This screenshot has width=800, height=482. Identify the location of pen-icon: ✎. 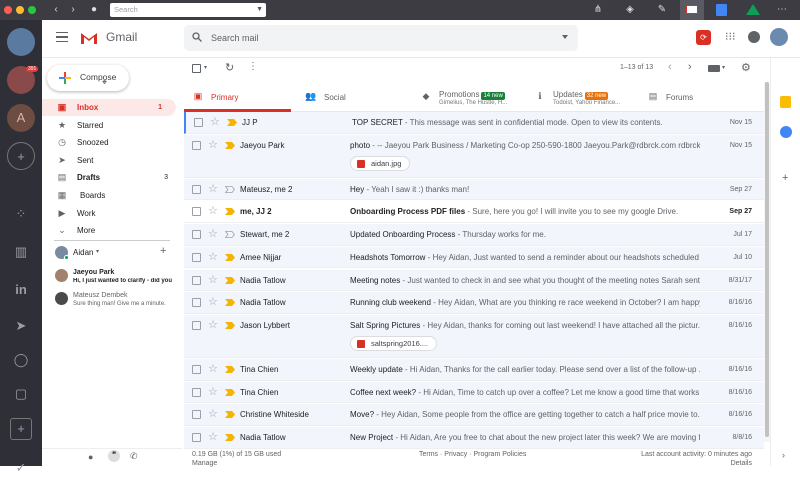
(662, 10).